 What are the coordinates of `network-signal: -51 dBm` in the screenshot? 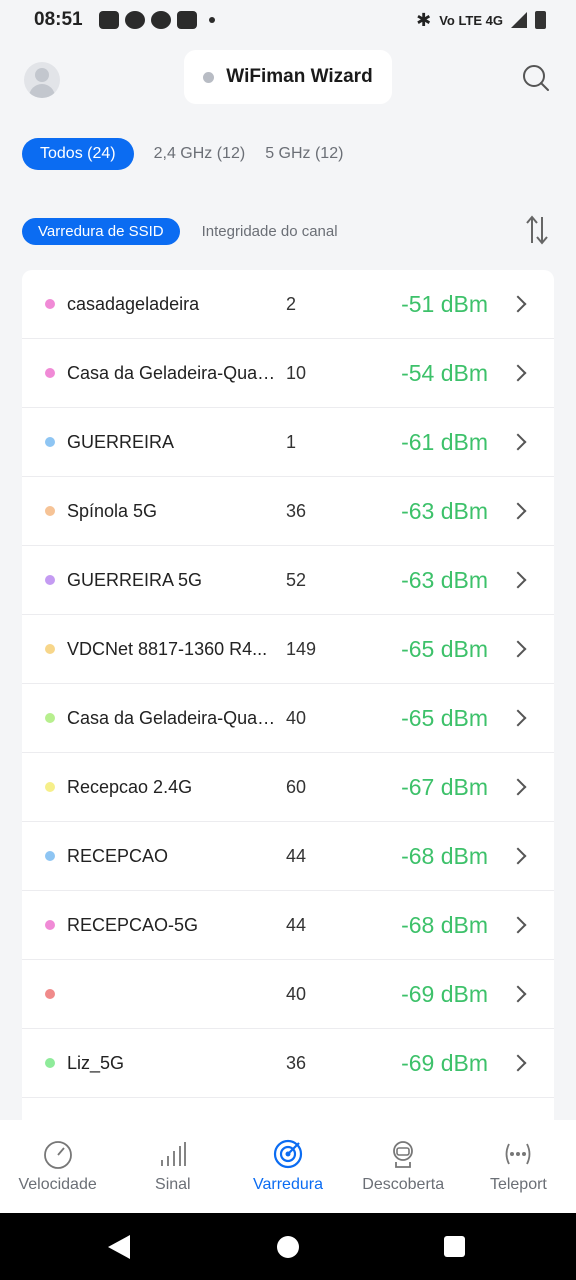 It's located at (444, 303).